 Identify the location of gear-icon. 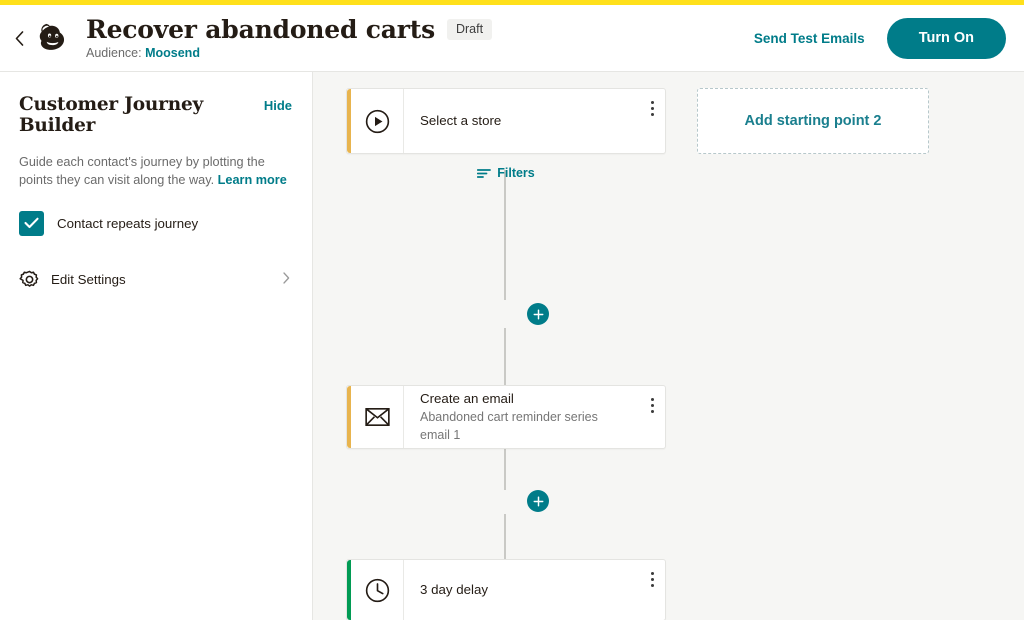
(29, 278).